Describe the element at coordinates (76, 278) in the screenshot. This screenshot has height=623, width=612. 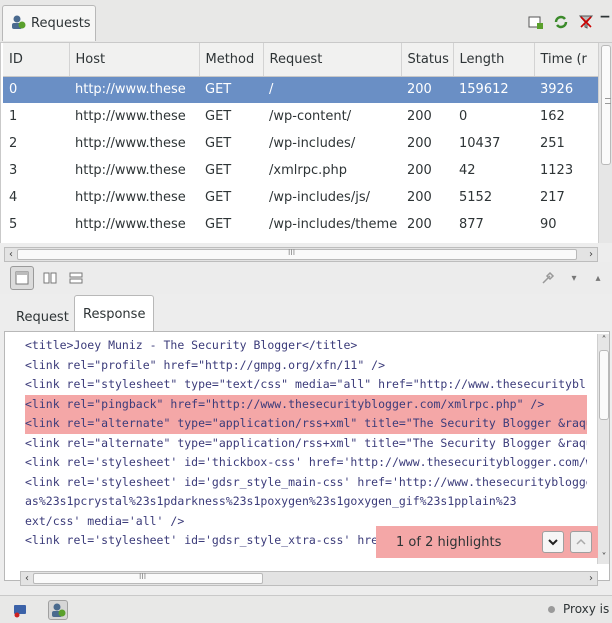
I see `layout-above-below-button` at that location.